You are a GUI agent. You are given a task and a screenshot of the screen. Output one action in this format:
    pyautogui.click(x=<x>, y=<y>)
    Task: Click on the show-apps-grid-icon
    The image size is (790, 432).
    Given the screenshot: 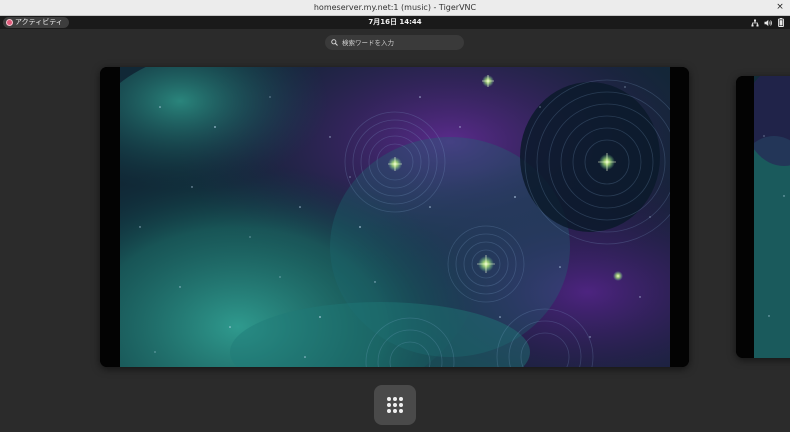 What is the action you would take?
    pyautogui.click(x=395, y=405)
    